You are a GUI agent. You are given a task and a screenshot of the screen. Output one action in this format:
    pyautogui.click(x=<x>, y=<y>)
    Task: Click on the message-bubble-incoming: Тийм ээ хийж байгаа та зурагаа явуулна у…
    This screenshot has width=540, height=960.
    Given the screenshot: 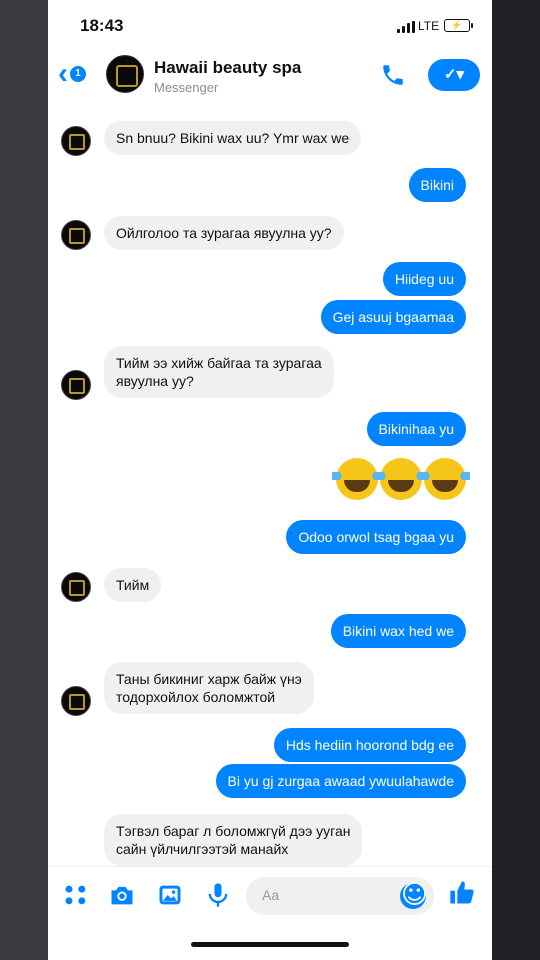 What is the action you would take?
    pyautogui.click(x=219, y=372)
    